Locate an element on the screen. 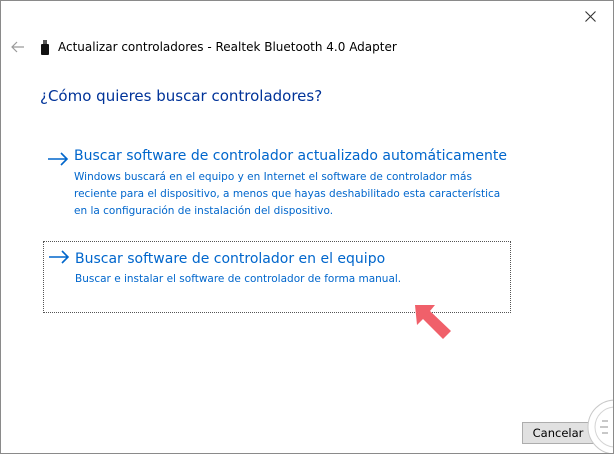 The image size is (614, 454). back-button is located at coordinates (18, 47).